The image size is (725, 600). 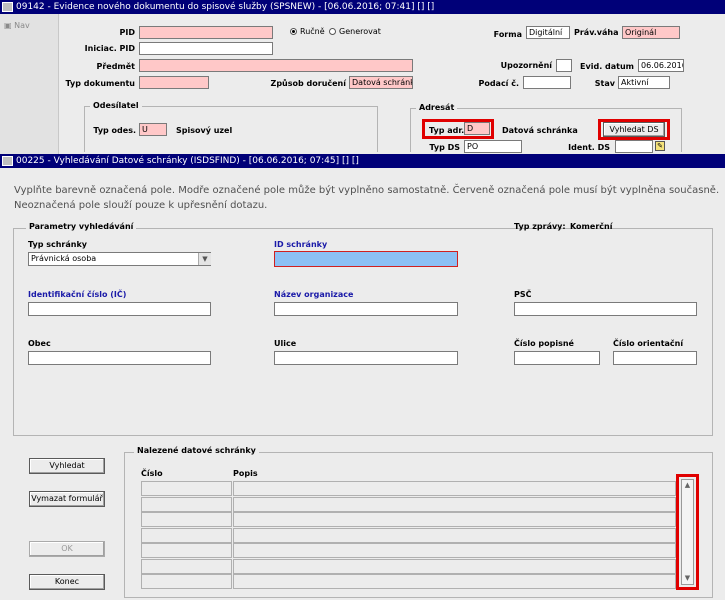 I want to click on vyhledat-ds-button: Vyhledat DS, so click(x=634, y=129).